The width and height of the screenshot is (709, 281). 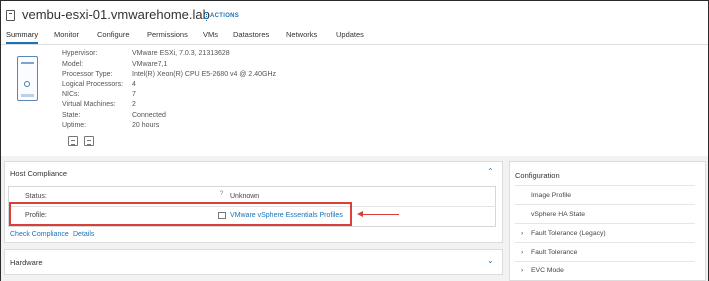 I want to click on hardware-title: Hardware, so click(x=26, y=262).